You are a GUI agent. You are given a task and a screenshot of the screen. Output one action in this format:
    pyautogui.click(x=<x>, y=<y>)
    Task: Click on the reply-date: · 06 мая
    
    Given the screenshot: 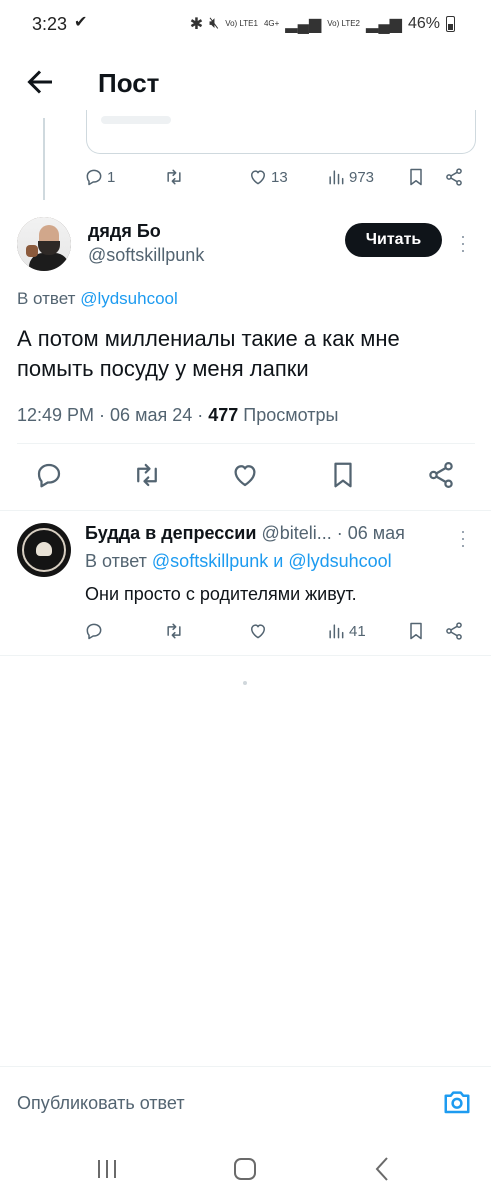 What is the action you would take?
    pyautogui.click(x=371, y=533)
    